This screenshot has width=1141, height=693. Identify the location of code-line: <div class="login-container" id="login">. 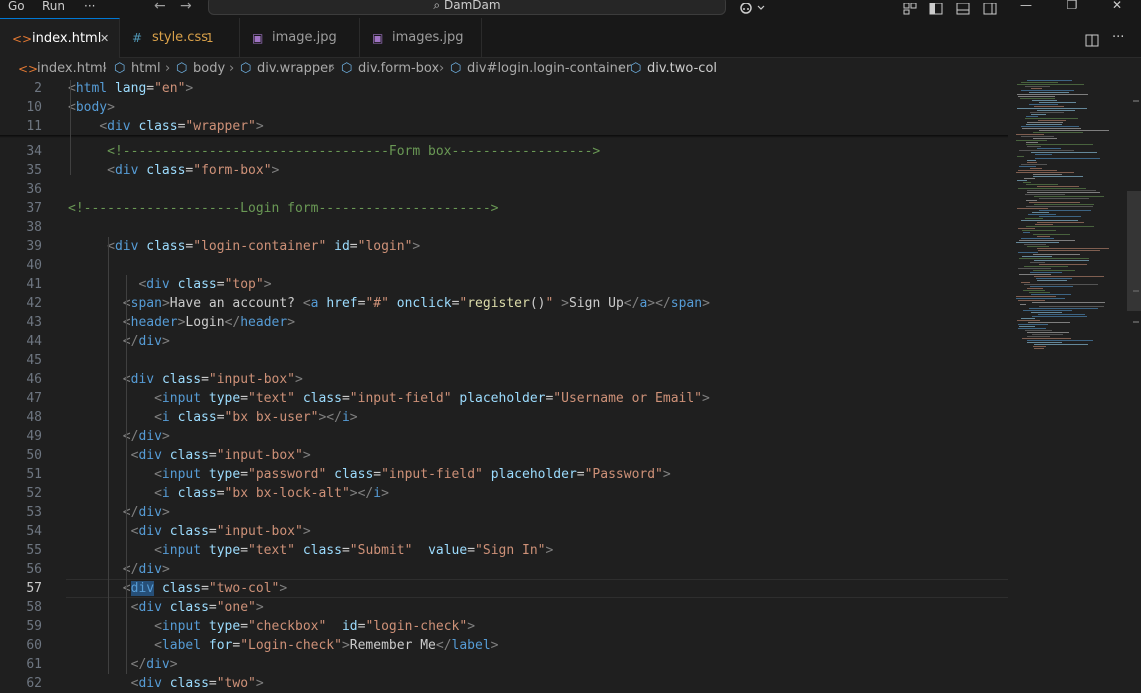
(244, 246).